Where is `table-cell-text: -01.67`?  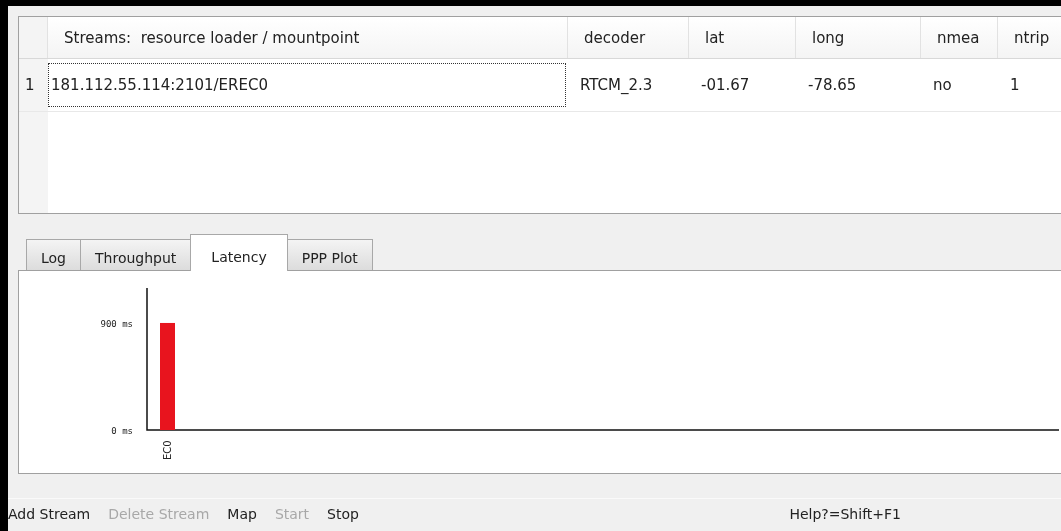 table-cell-text: -01.67 is located at coordinates (725, 85).